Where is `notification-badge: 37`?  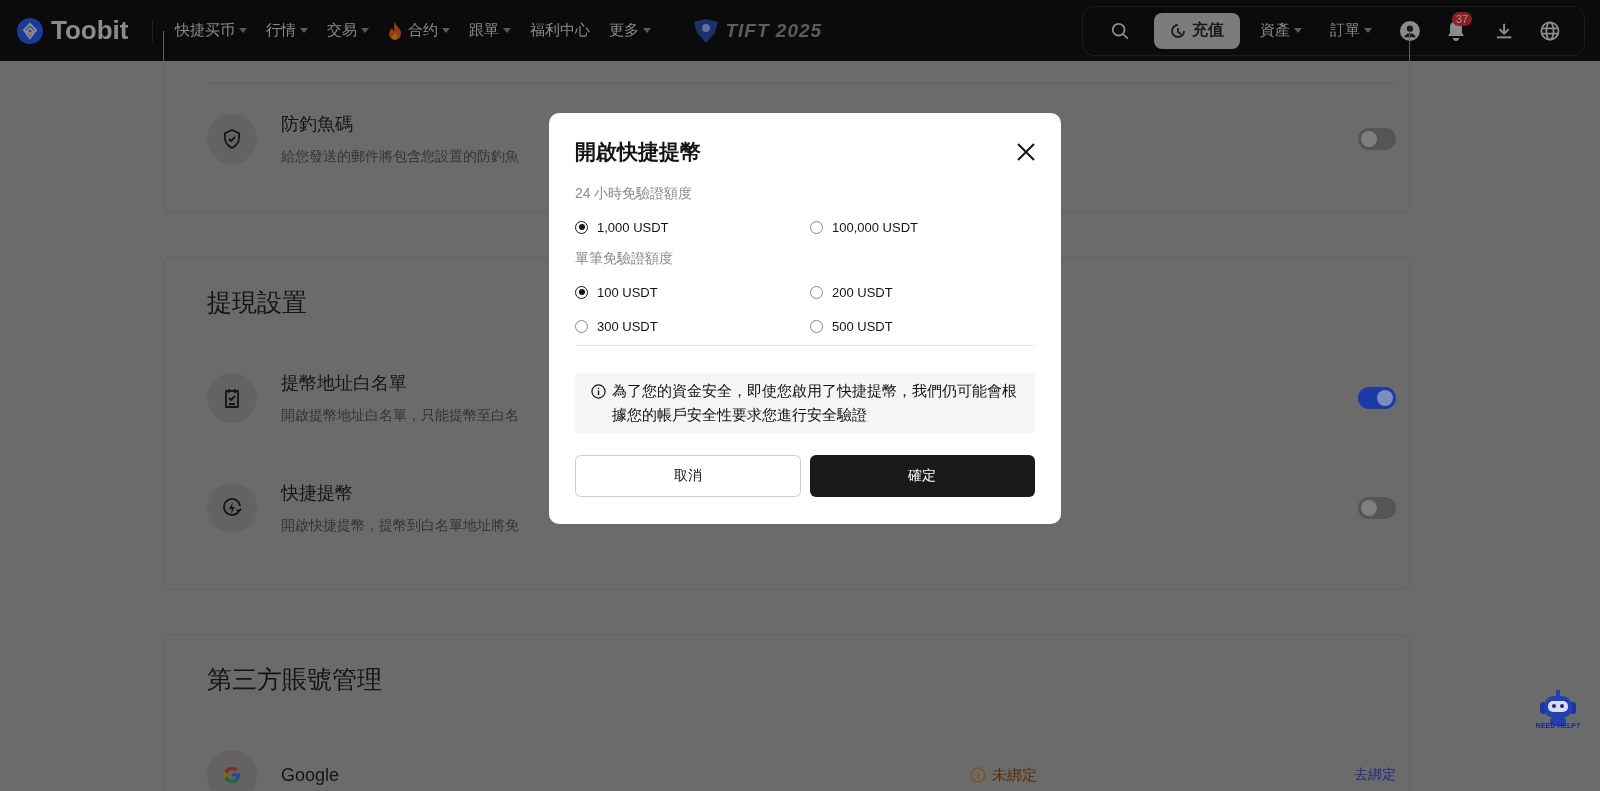 notification-badge: 37 is located at coordinates (1462, 19).